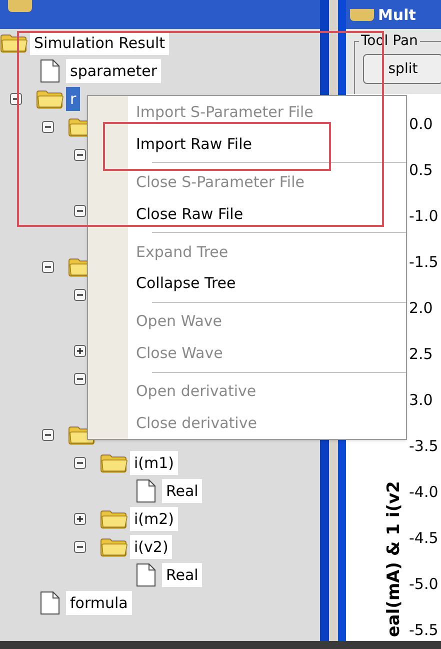  Describe the element at coordinates (194, 143) in the screenshot. I see `menu-item: Import Raw File` at that location.